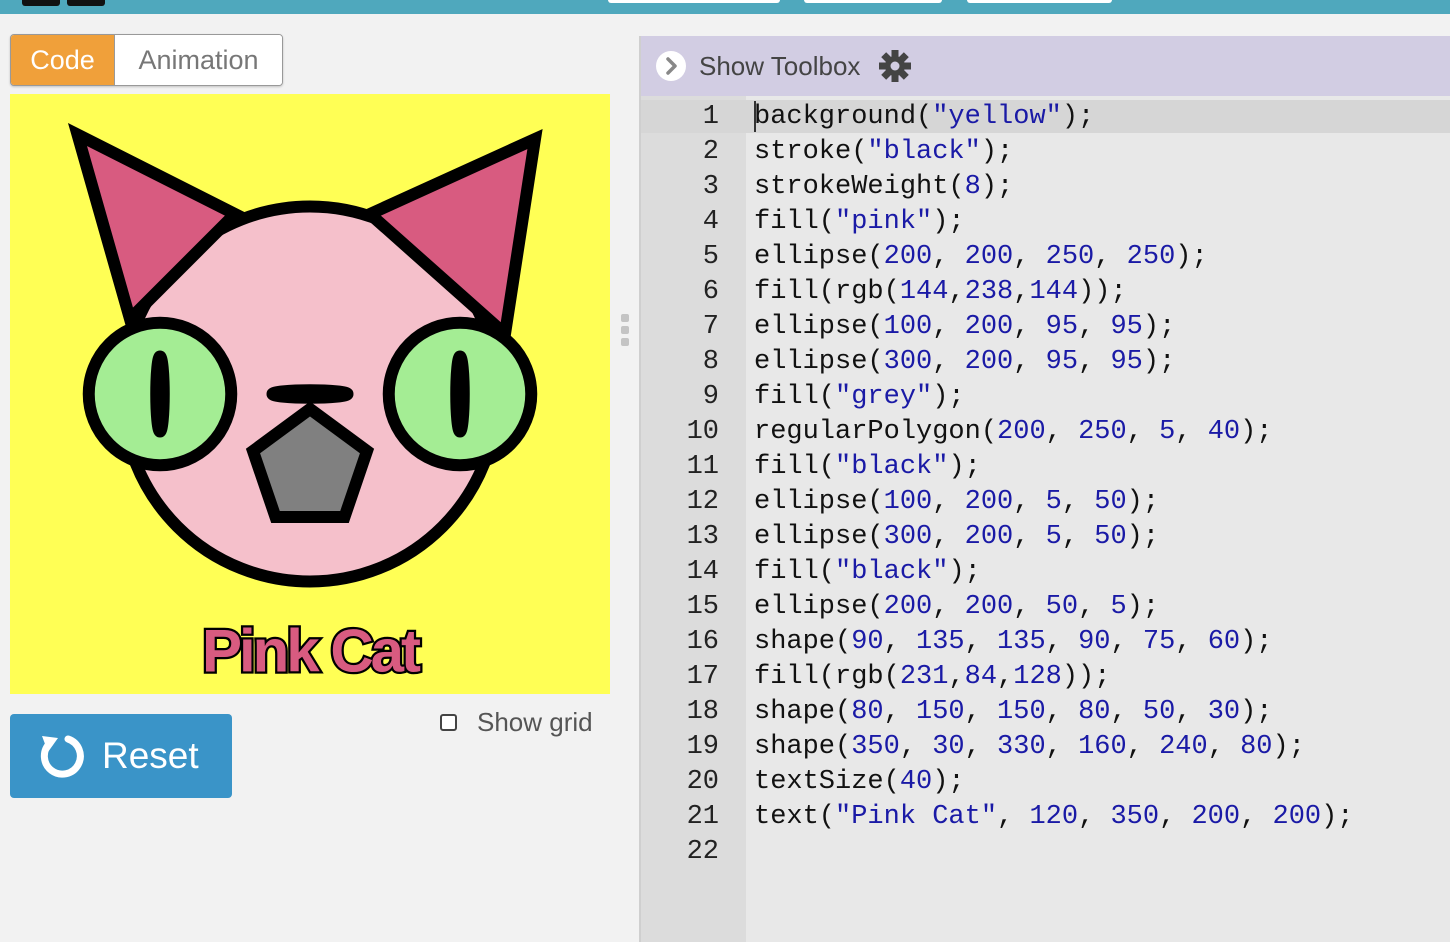 Image resolution: width=1450 pixels, height=942 pixels. What do you see at coordinates (198, 60) in the screenshot?
I see `tab-animation: Animation` at bounding box center [198, 60].